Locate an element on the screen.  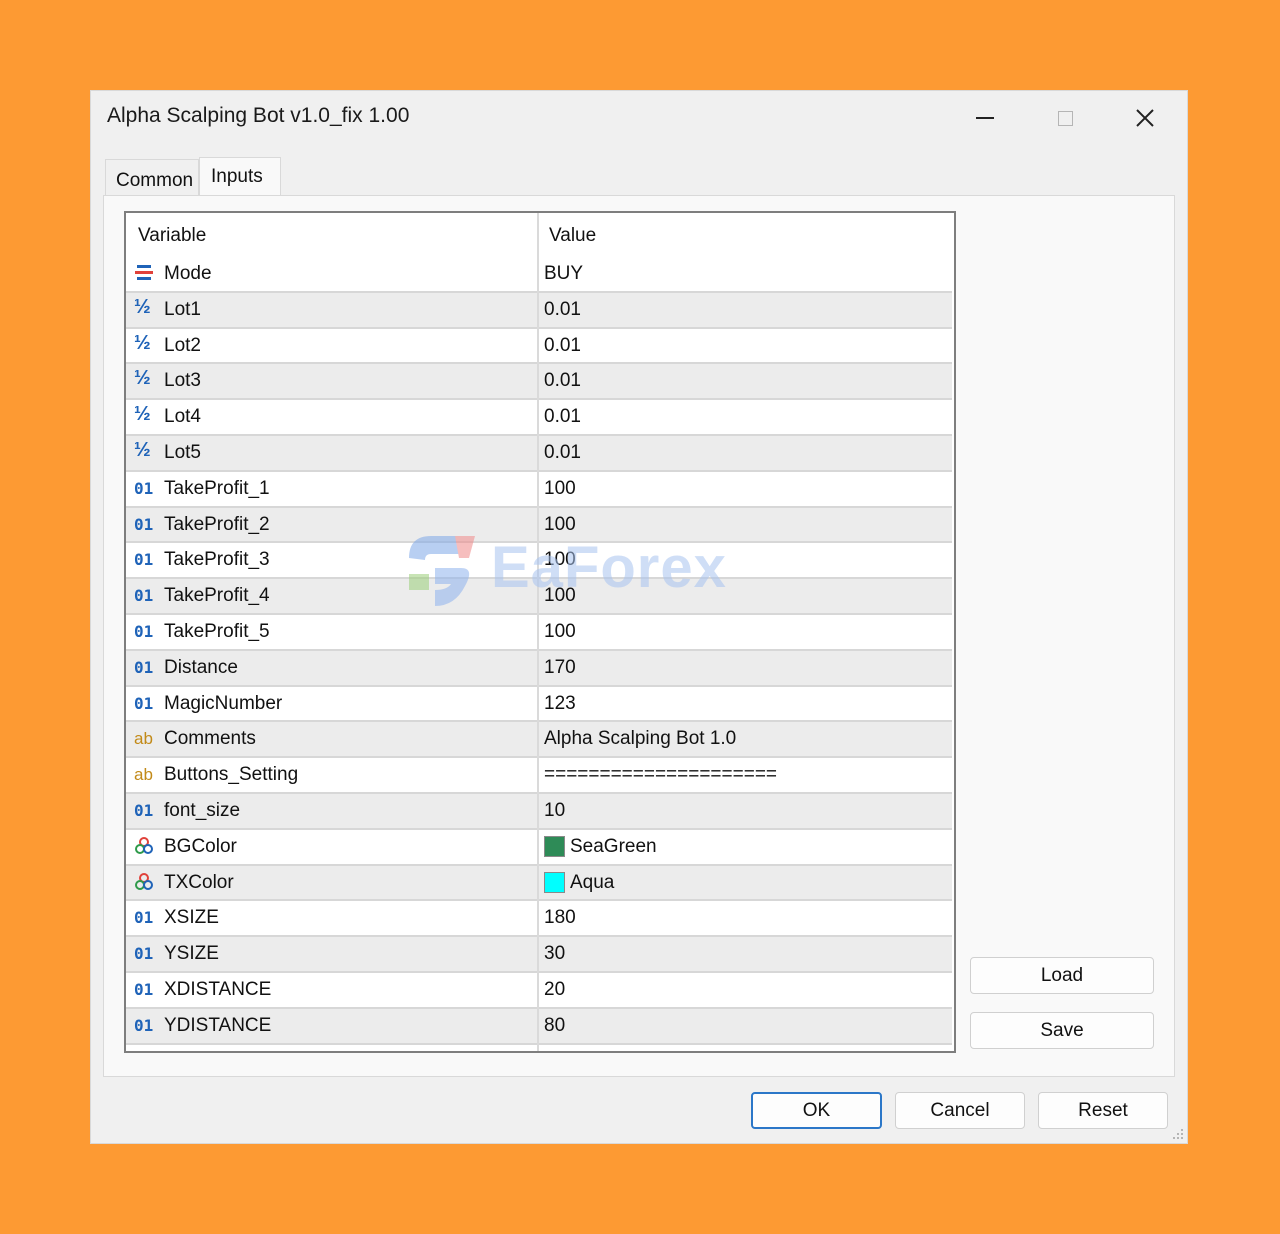
table-row: 01 TakeProfit_3 100 is located at coordinates (539, 561).